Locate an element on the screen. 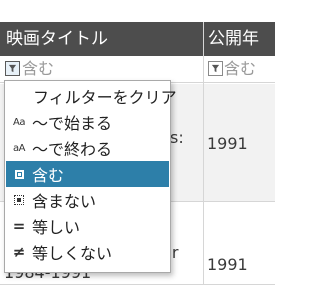 Image resolution: width=320 pixels, height=285 pixels. menu-item-label: 含む is located at coordinates (48, 175).